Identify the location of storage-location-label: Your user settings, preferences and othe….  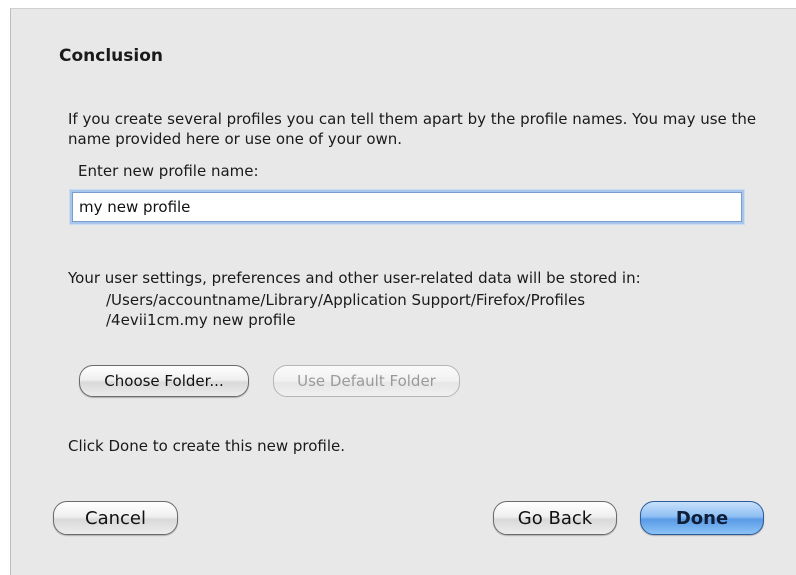
(354, 278).